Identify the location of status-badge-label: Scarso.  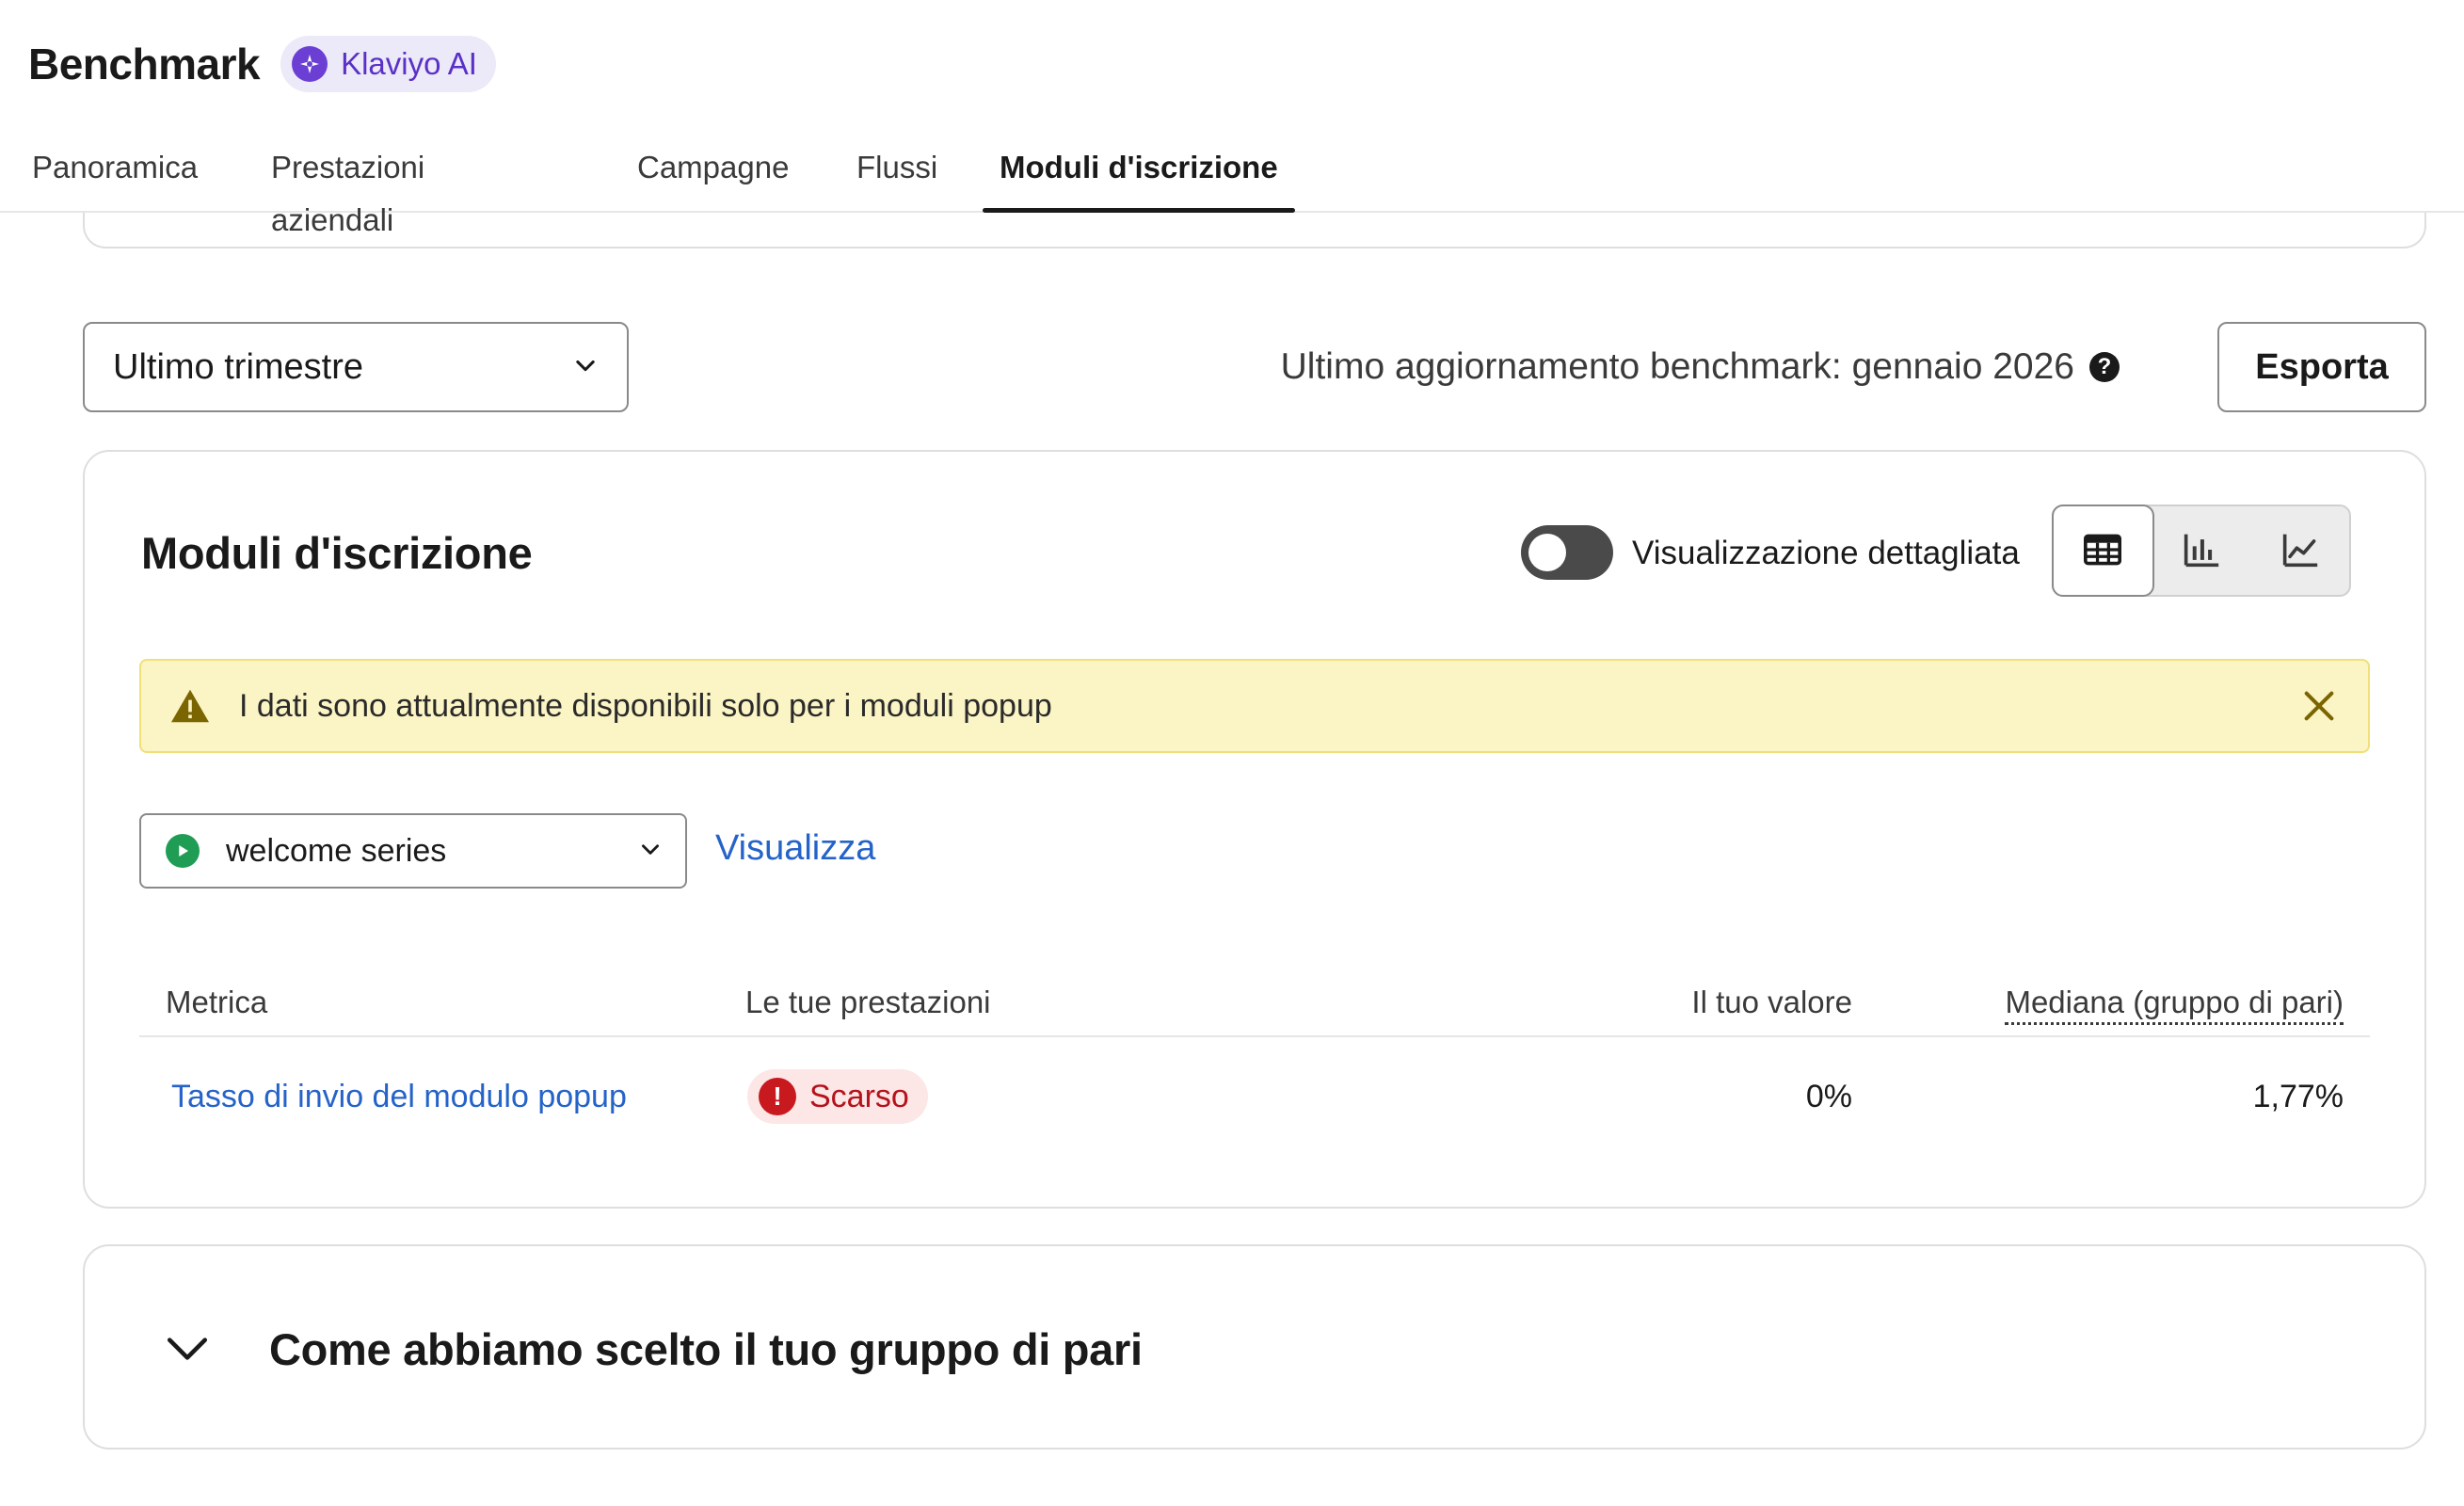
(859, 1096).